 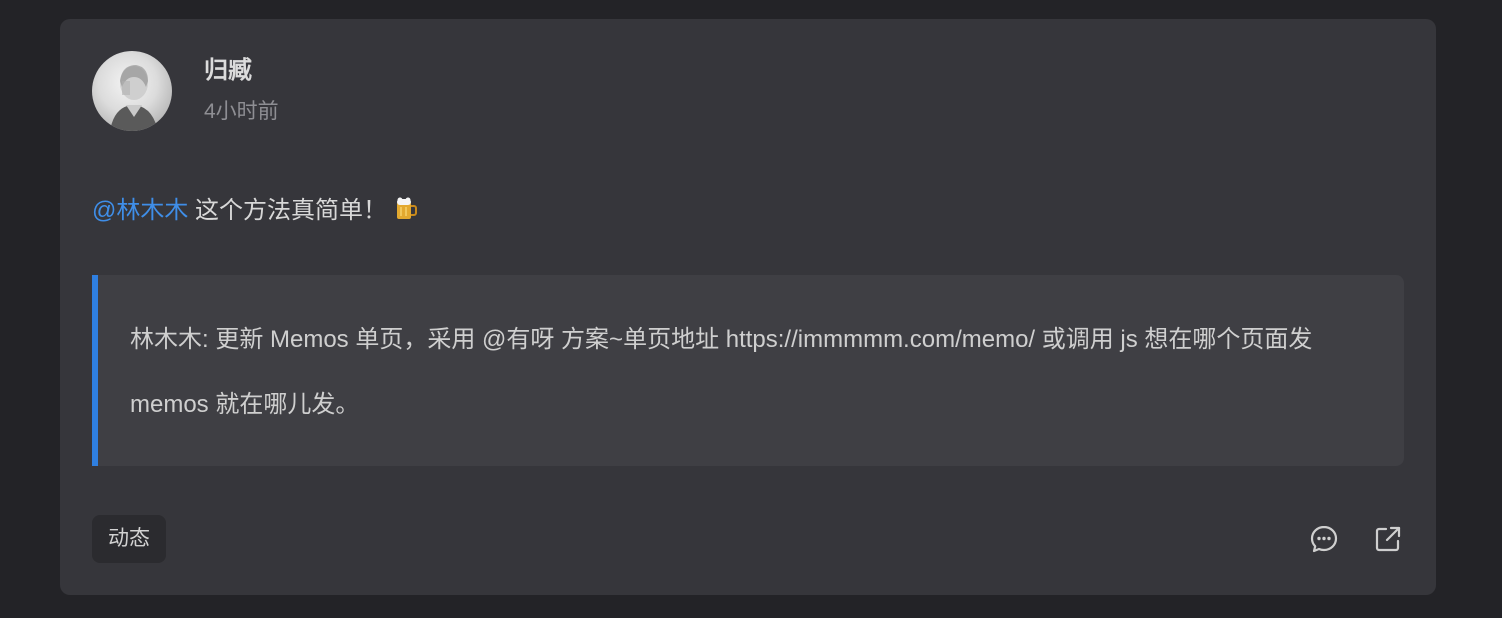 What do you see at coordinates (241, 111) in the screenshot?
I see `post-time: 4小时前` at bounding box center [241, 111].